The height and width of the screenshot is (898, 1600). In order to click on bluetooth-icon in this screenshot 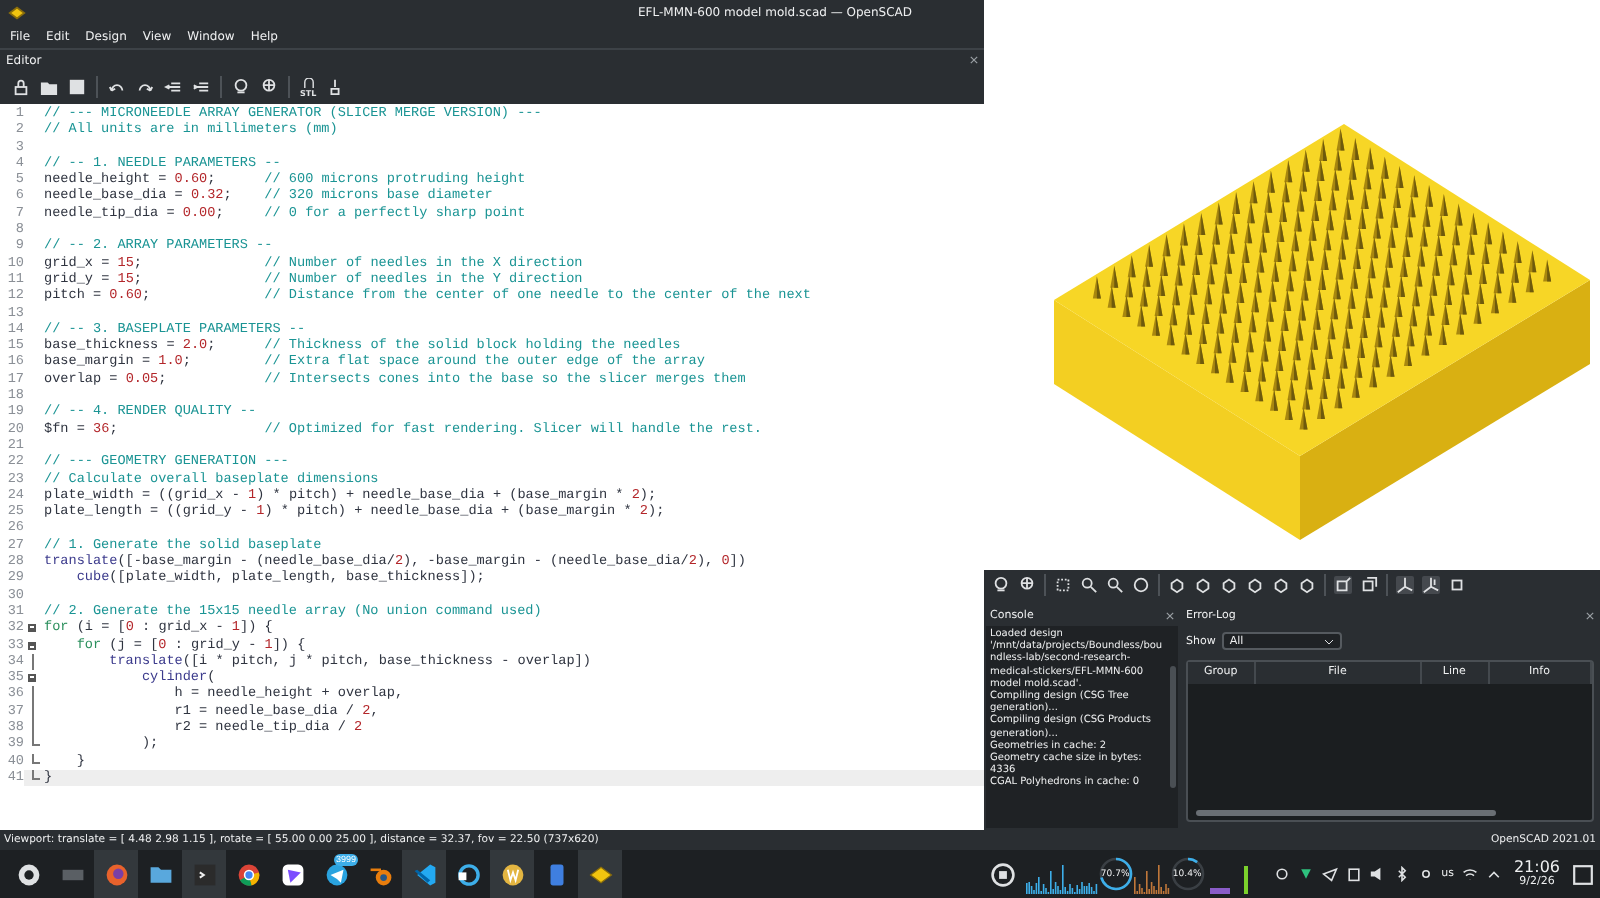, I will do `click(1401, 874)`.